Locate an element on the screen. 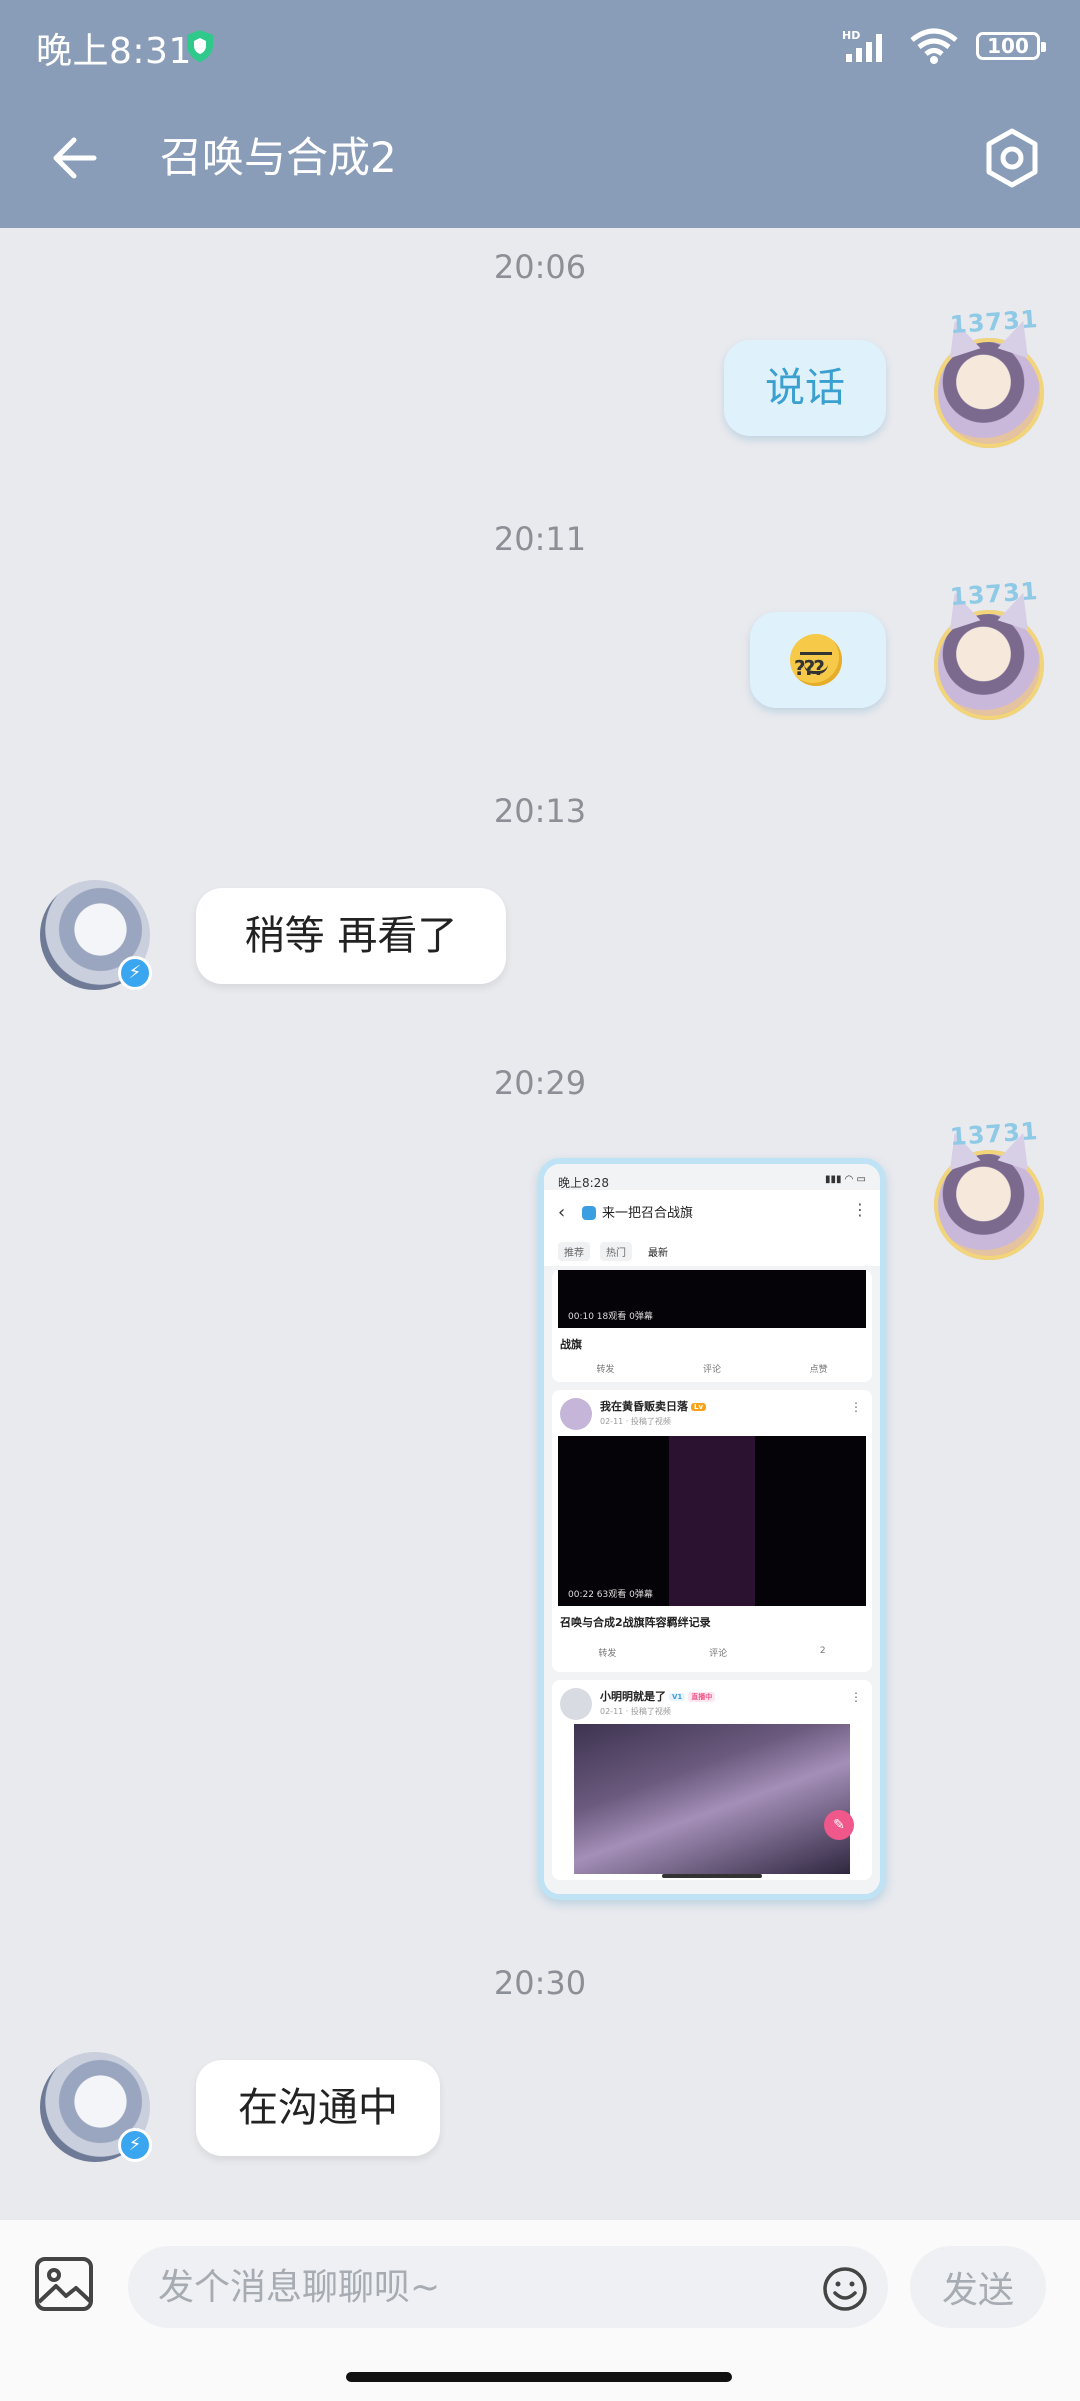 This screenshot has width=1080, height=2401. top-bar: 晚上8:31 HD 100 召唤与合成2 is located at coordinates (540, 114).